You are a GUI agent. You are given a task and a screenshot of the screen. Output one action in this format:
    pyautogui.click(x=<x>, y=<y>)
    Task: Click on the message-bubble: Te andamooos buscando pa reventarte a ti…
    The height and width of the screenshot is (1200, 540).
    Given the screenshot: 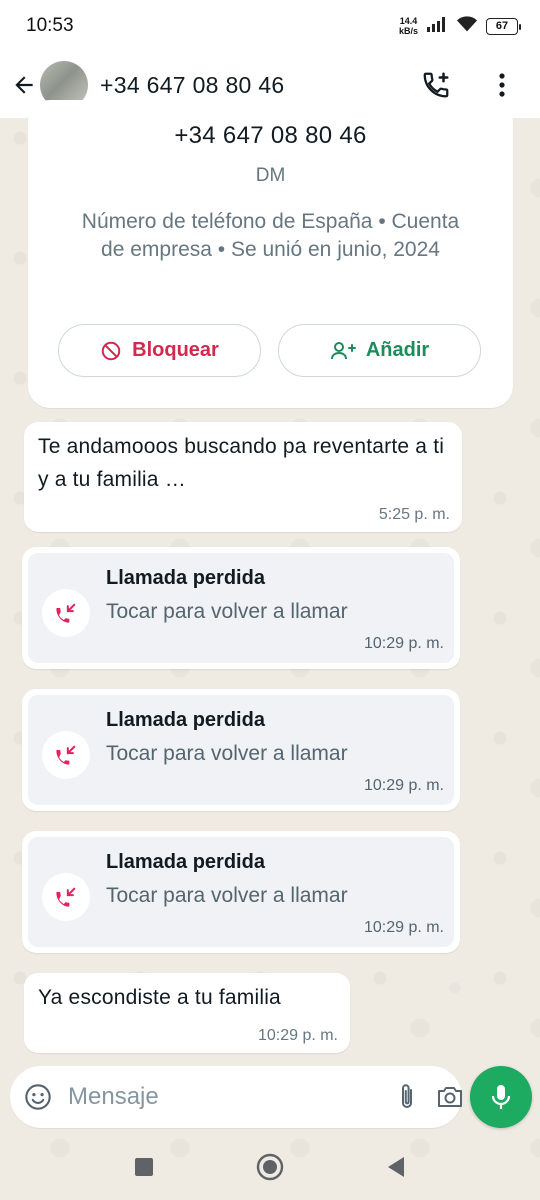 What is the action you would take?
    pyautogui.click(x=243, y=477)
    